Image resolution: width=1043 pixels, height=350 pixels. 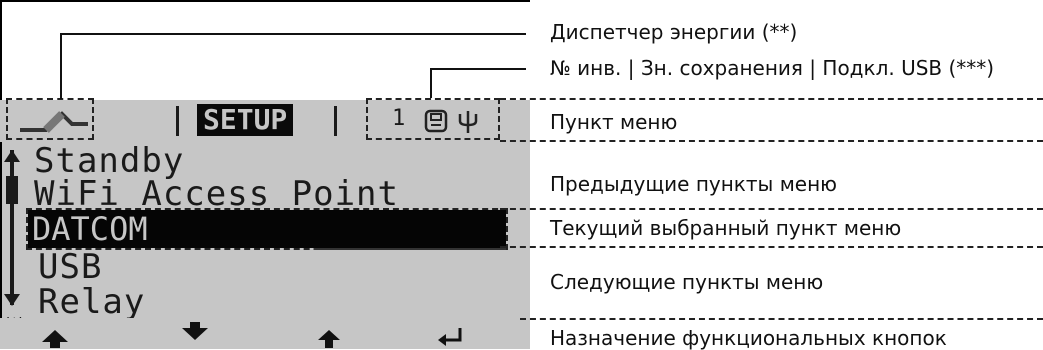 What do you see at coordinates (92, 302) in the screenshot?
I see `menu-item-relay: Relay` at bounding box center [92, 302].